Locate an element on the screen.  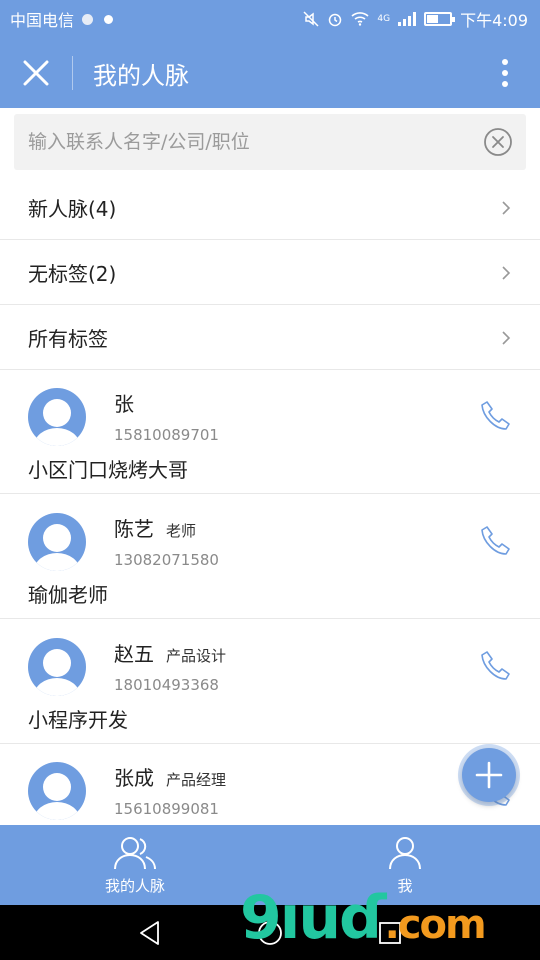
more-vertical-icon is located at coordinates (505, 73).